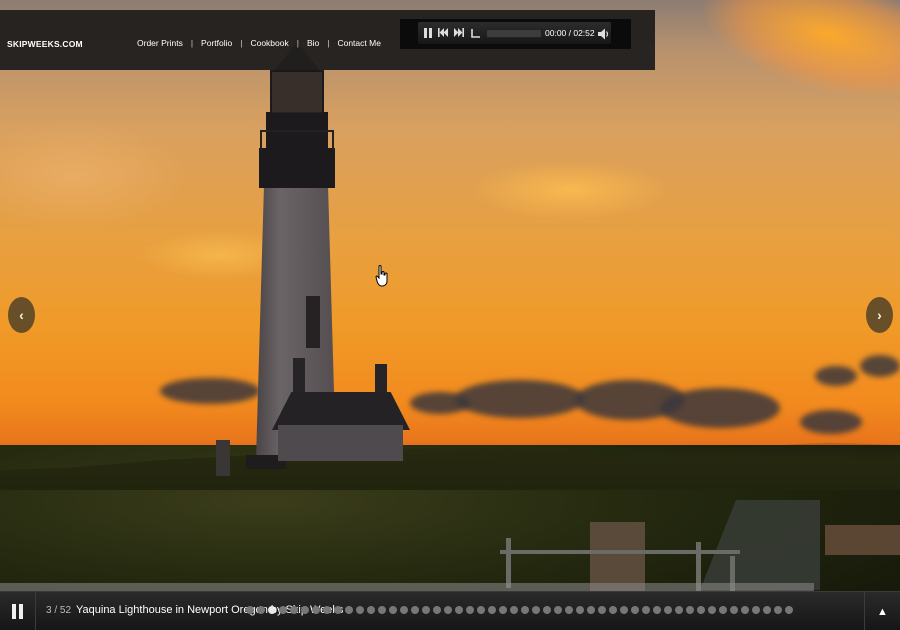 The height and width of the screenshot is (630, 900). What do you see at coordinates (223, 458) in the screenshot?
I see `fence-post` at bounding box center [223, 458].